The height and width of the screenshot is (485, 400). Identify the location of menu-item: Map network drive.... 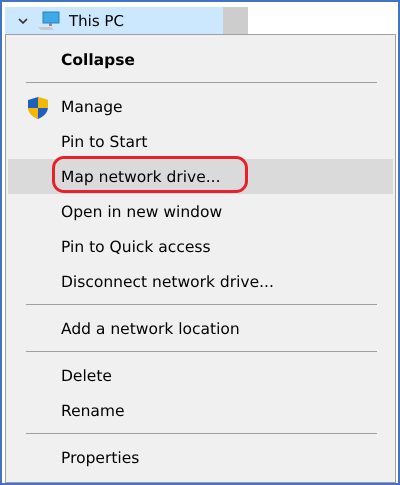
(200, 176).